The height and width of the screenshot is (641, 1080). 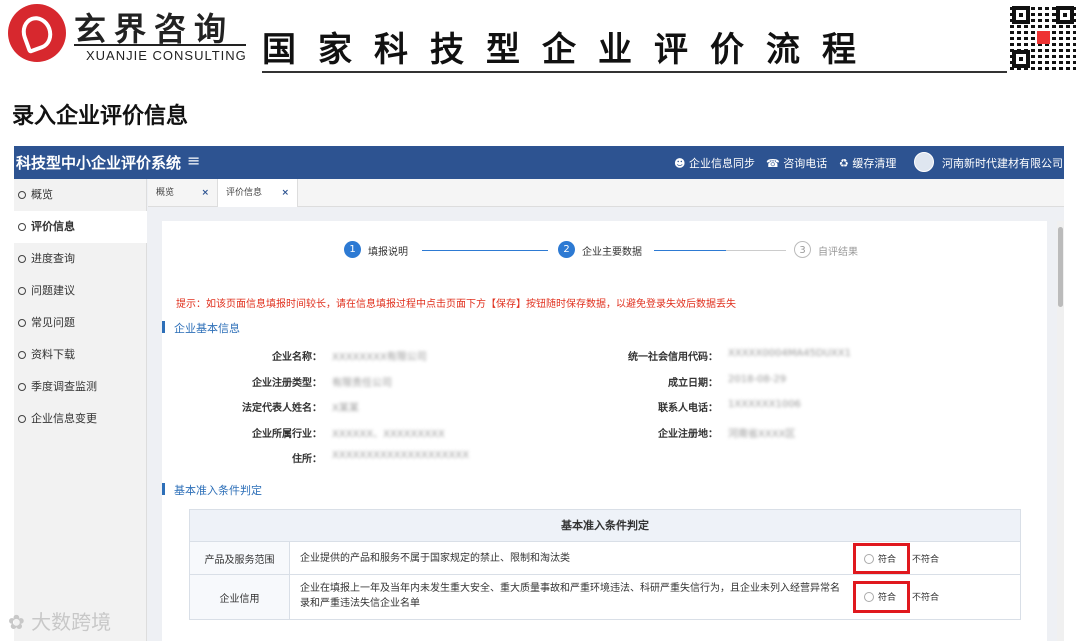 I want to click on sidebar-item-progress: 进度查询, so click(x=80, y=259).